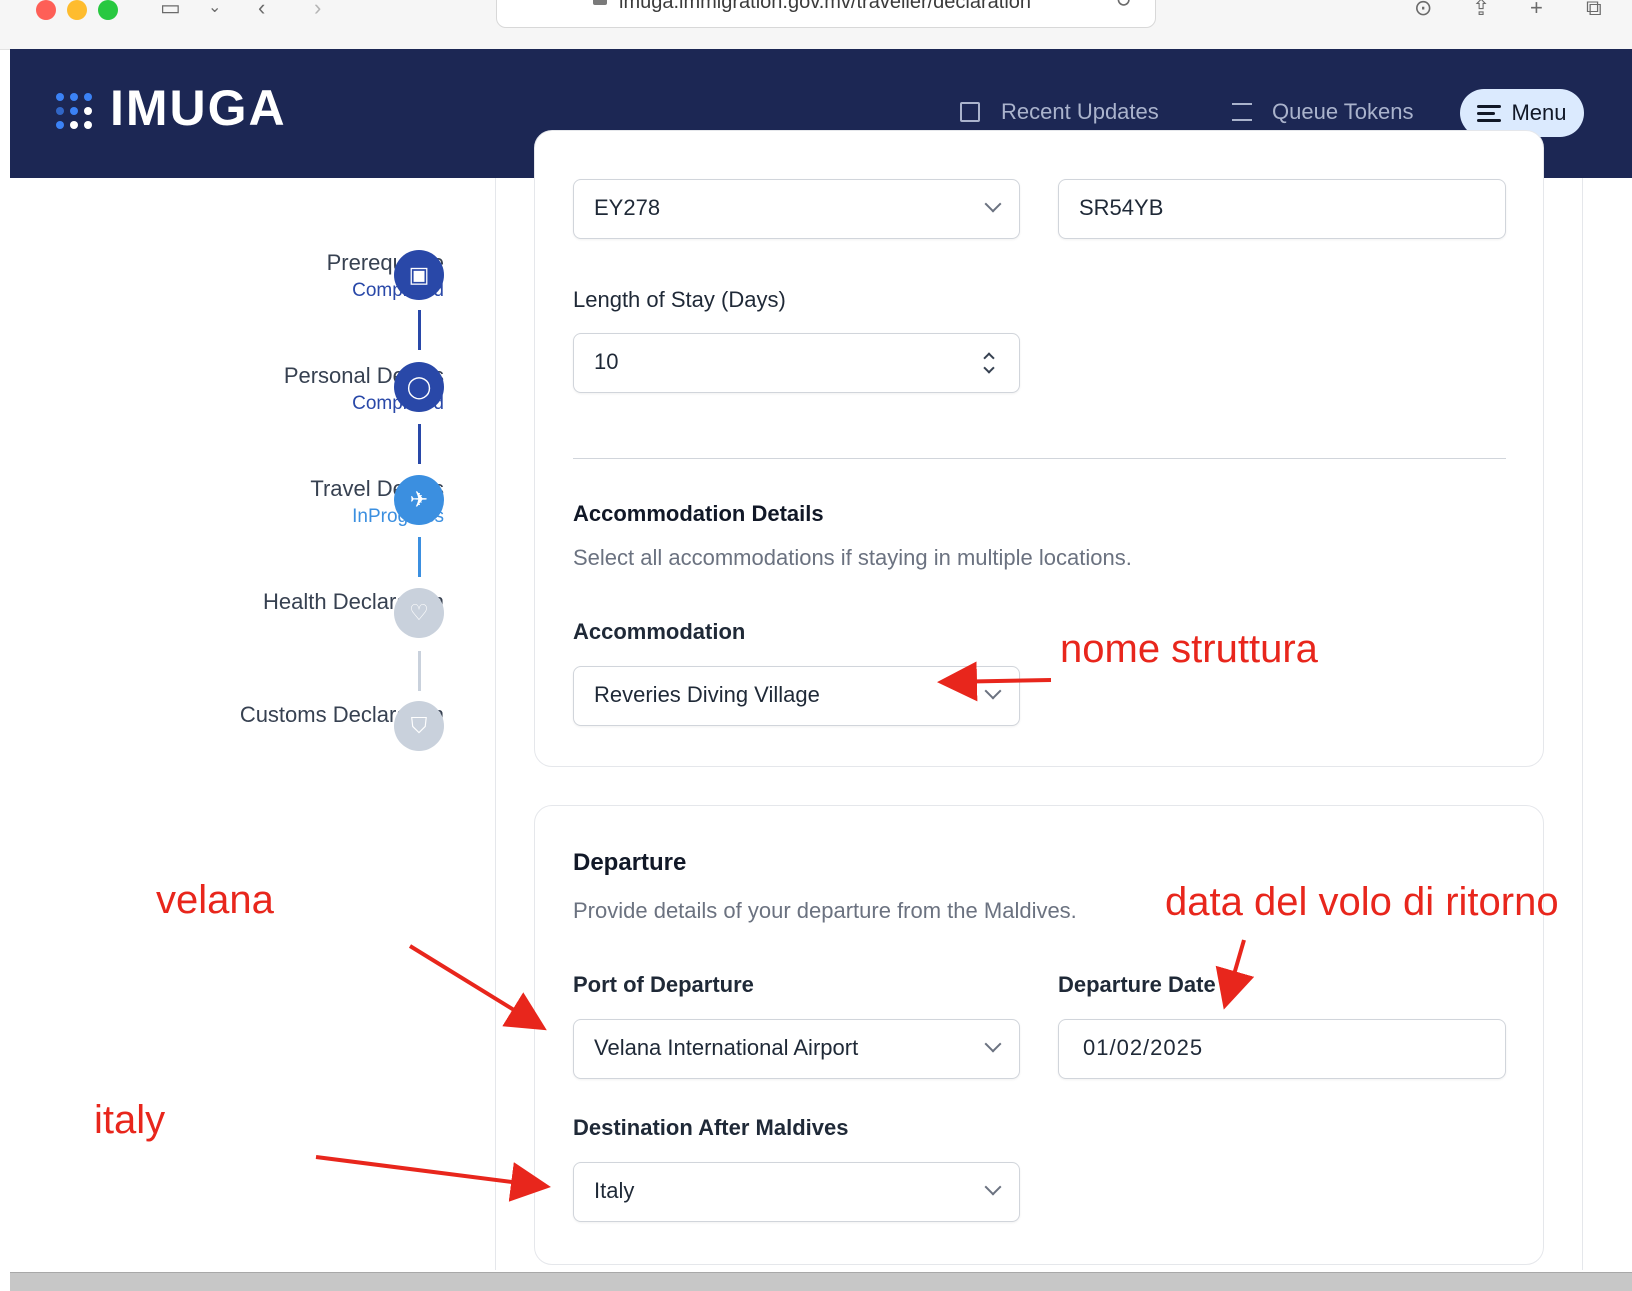 This screenshot has width=1632, height=1291. What do you see at coordinates (821, 1281) in the screenshot?
I see `dock-strip` at bounding box center [821, 1281].